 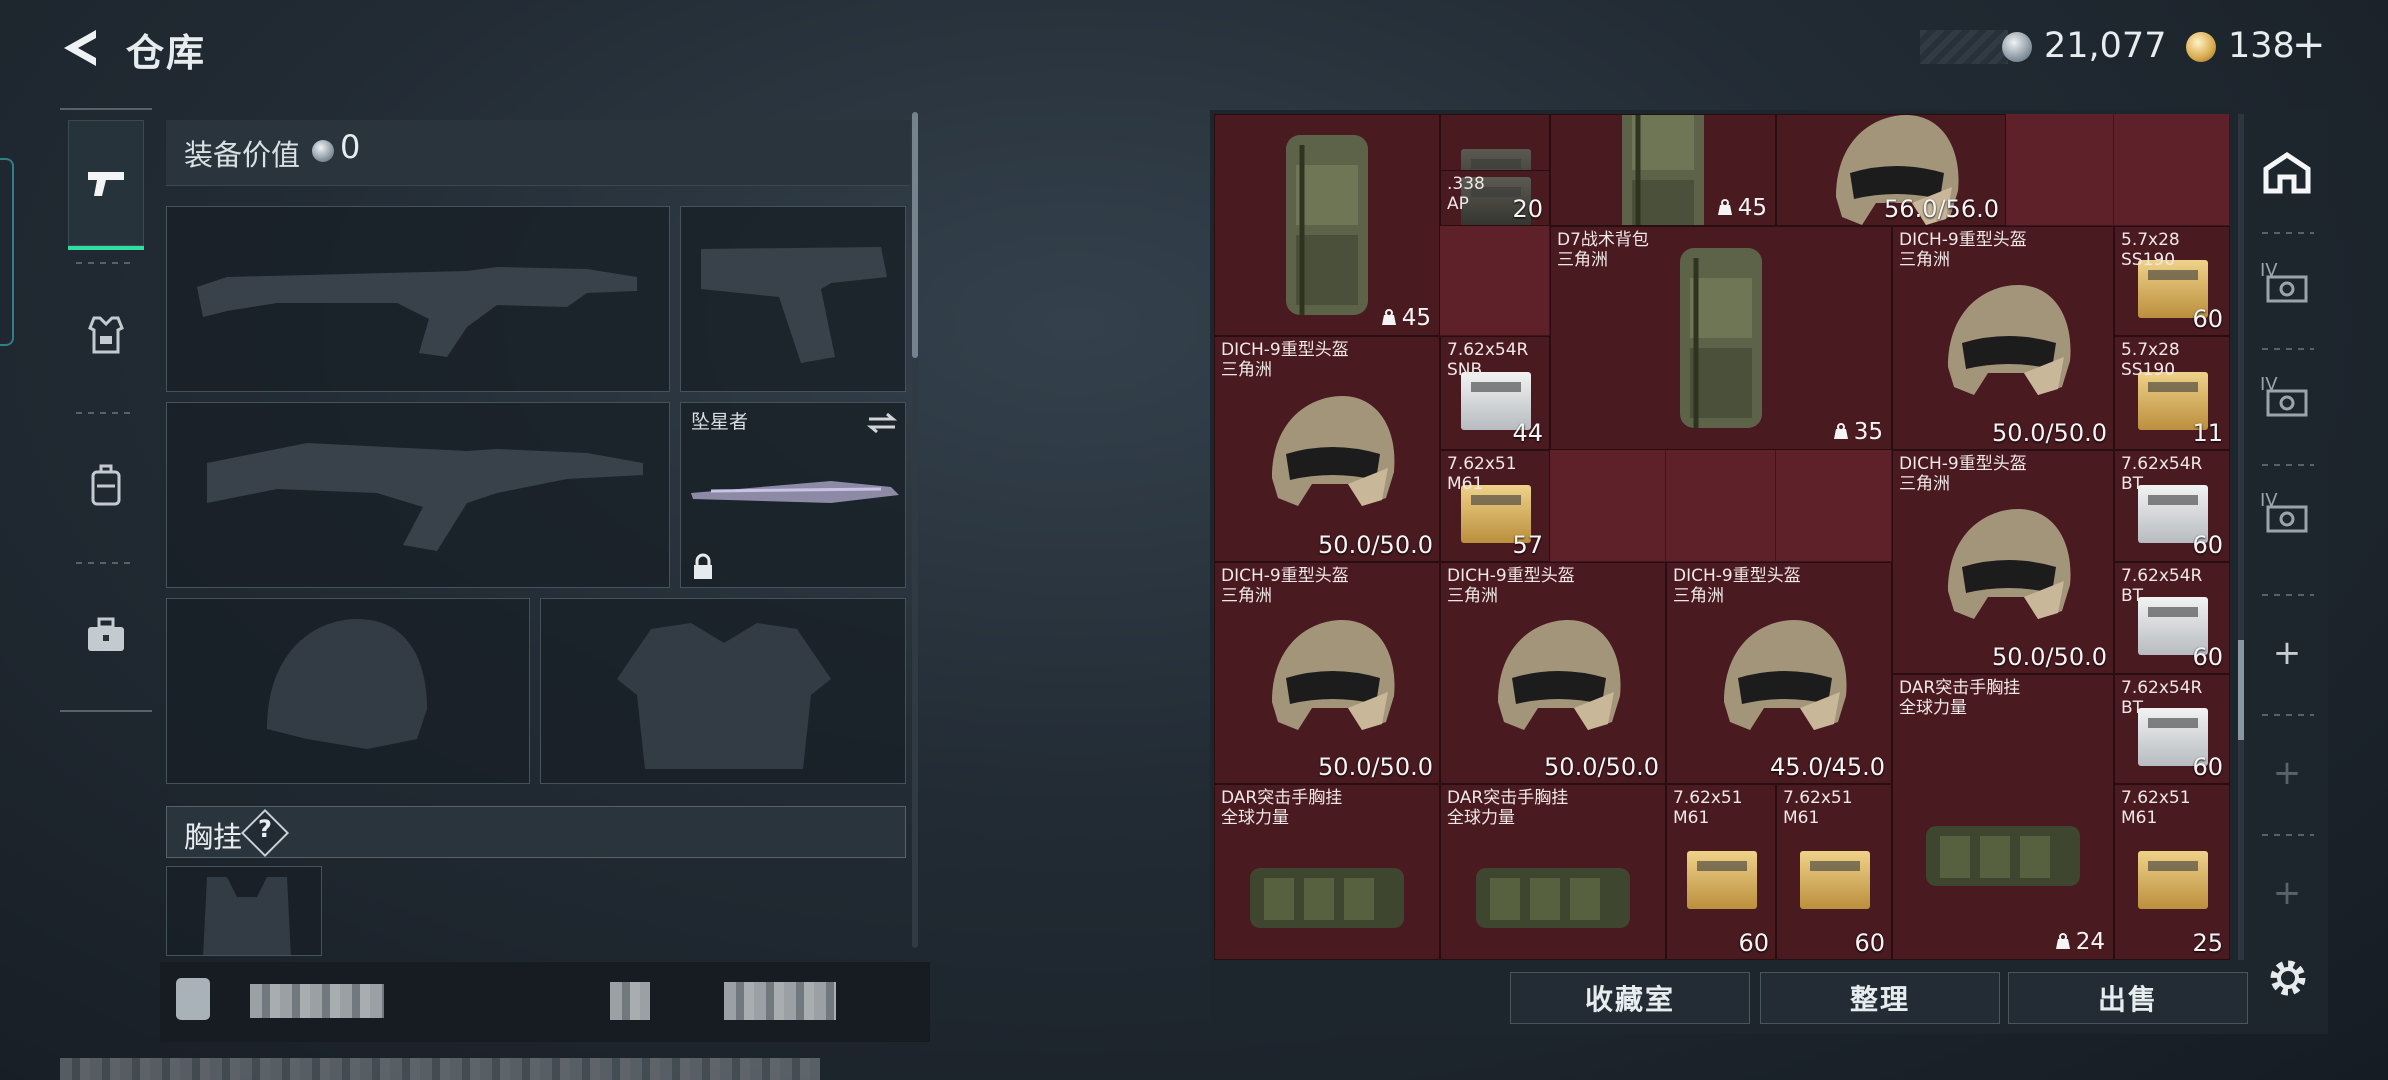 I want to click on warehouse-item: DAR突击手胸挂 全球力量 24, so click(x=2003, y=817).